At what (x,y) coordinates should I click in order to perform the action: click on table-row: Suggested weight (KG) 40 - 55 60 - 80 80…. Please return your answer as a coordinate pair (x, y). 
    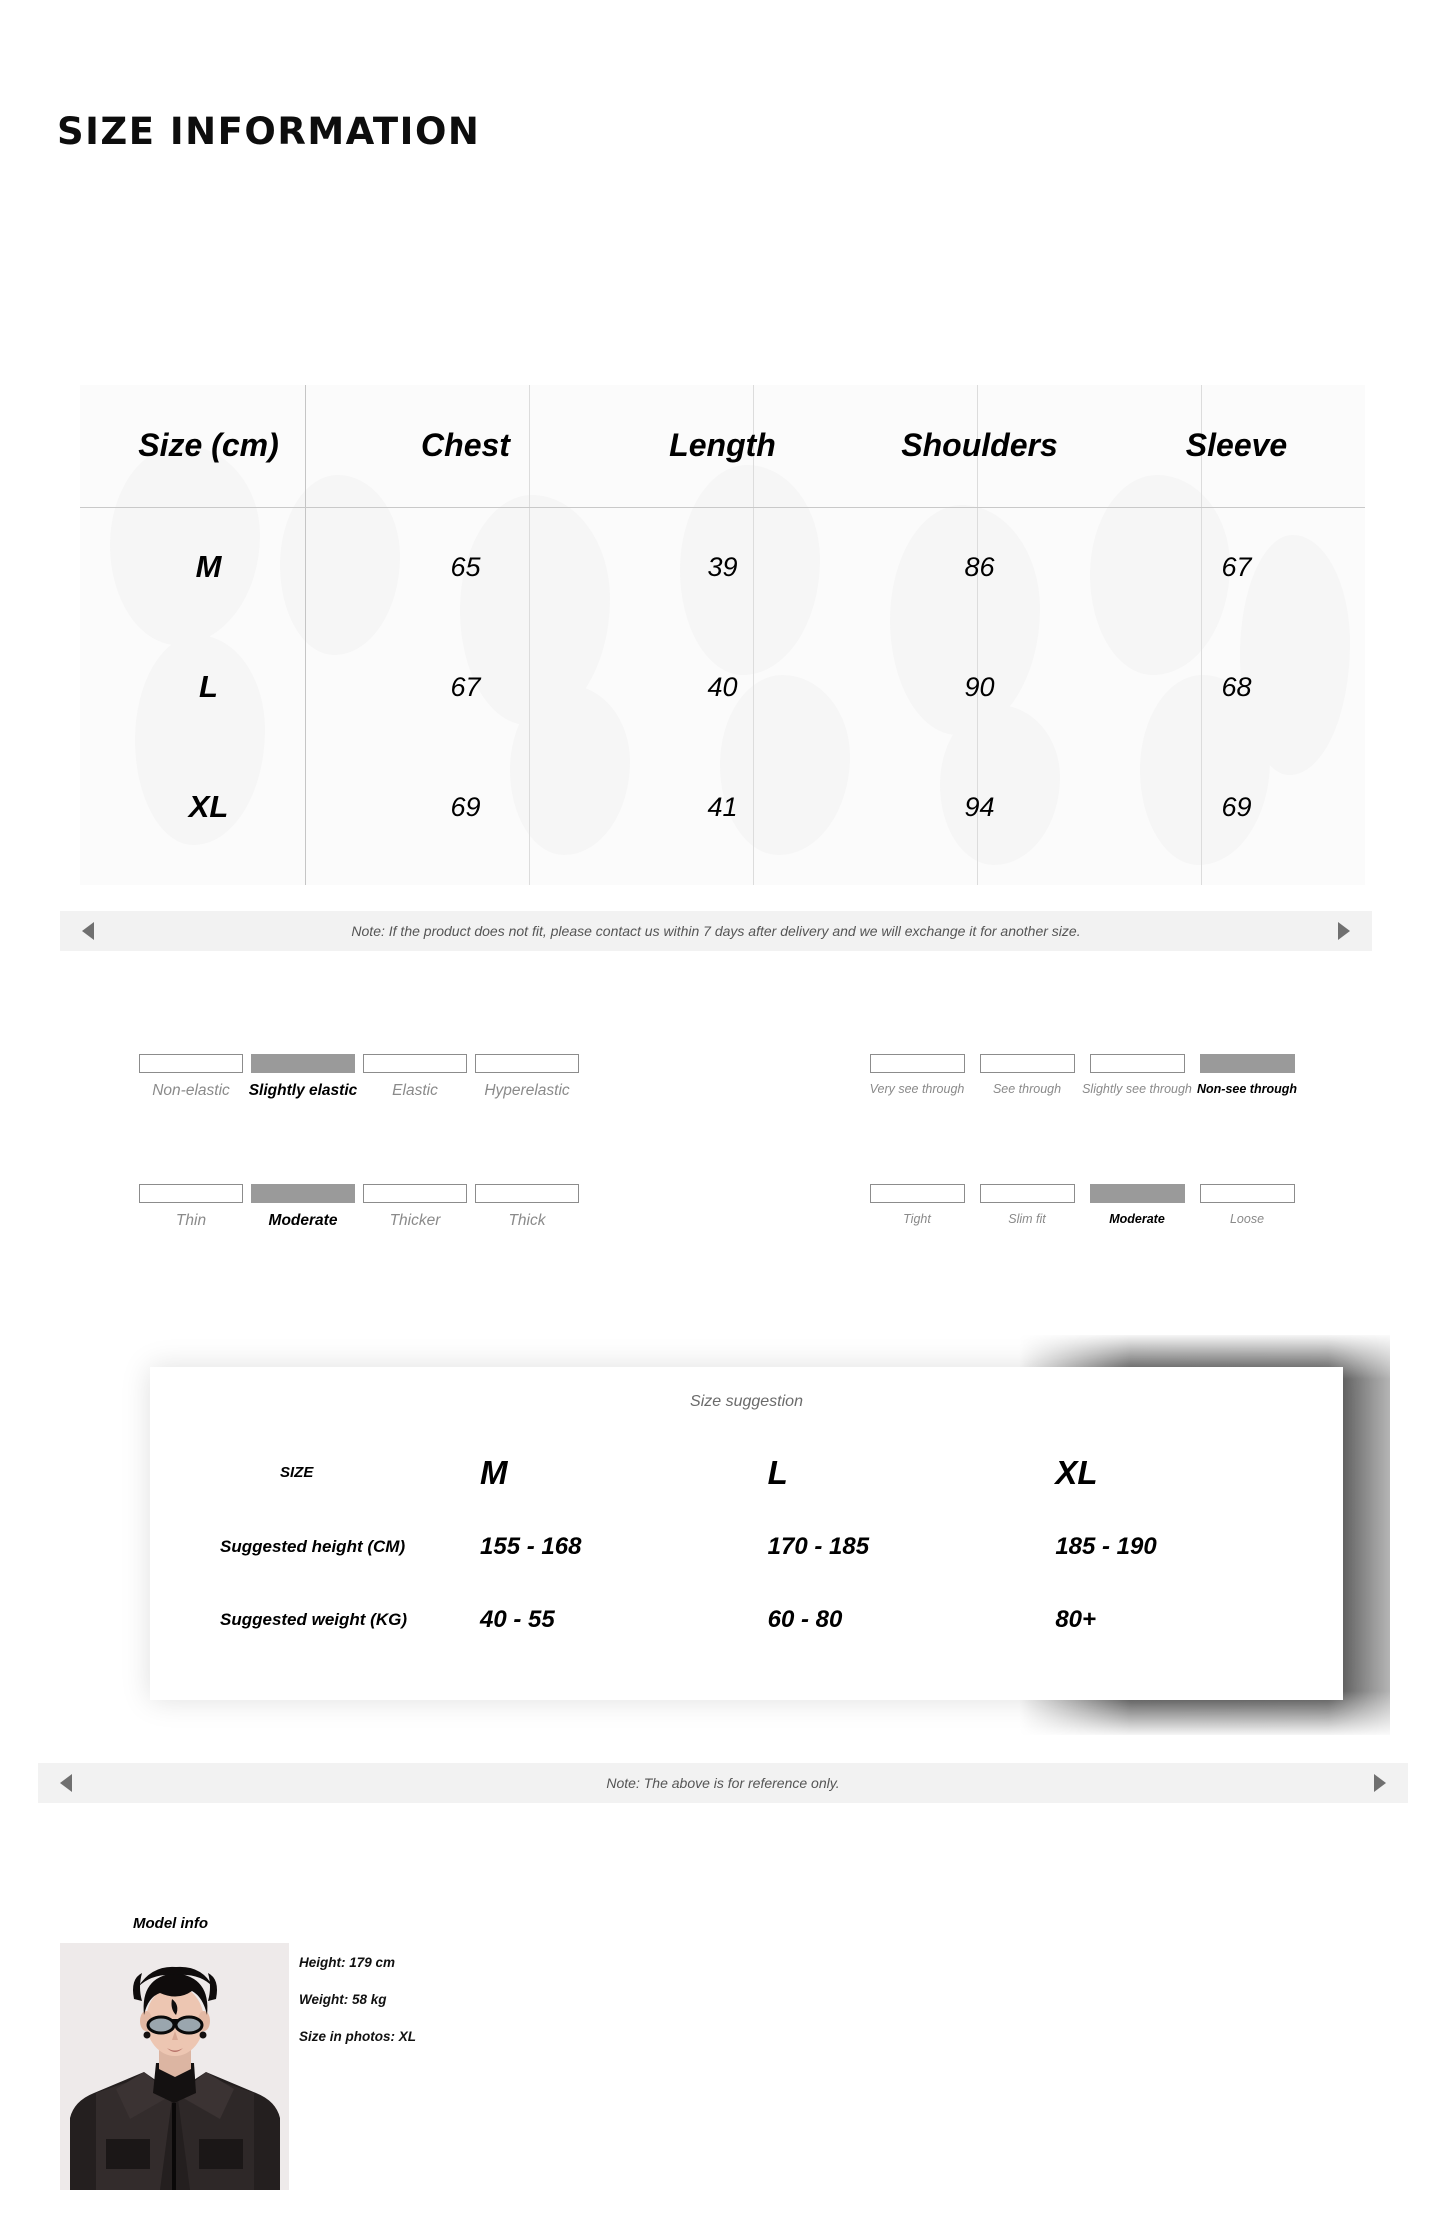
    Looking at the image, I should click on (746, 1619).